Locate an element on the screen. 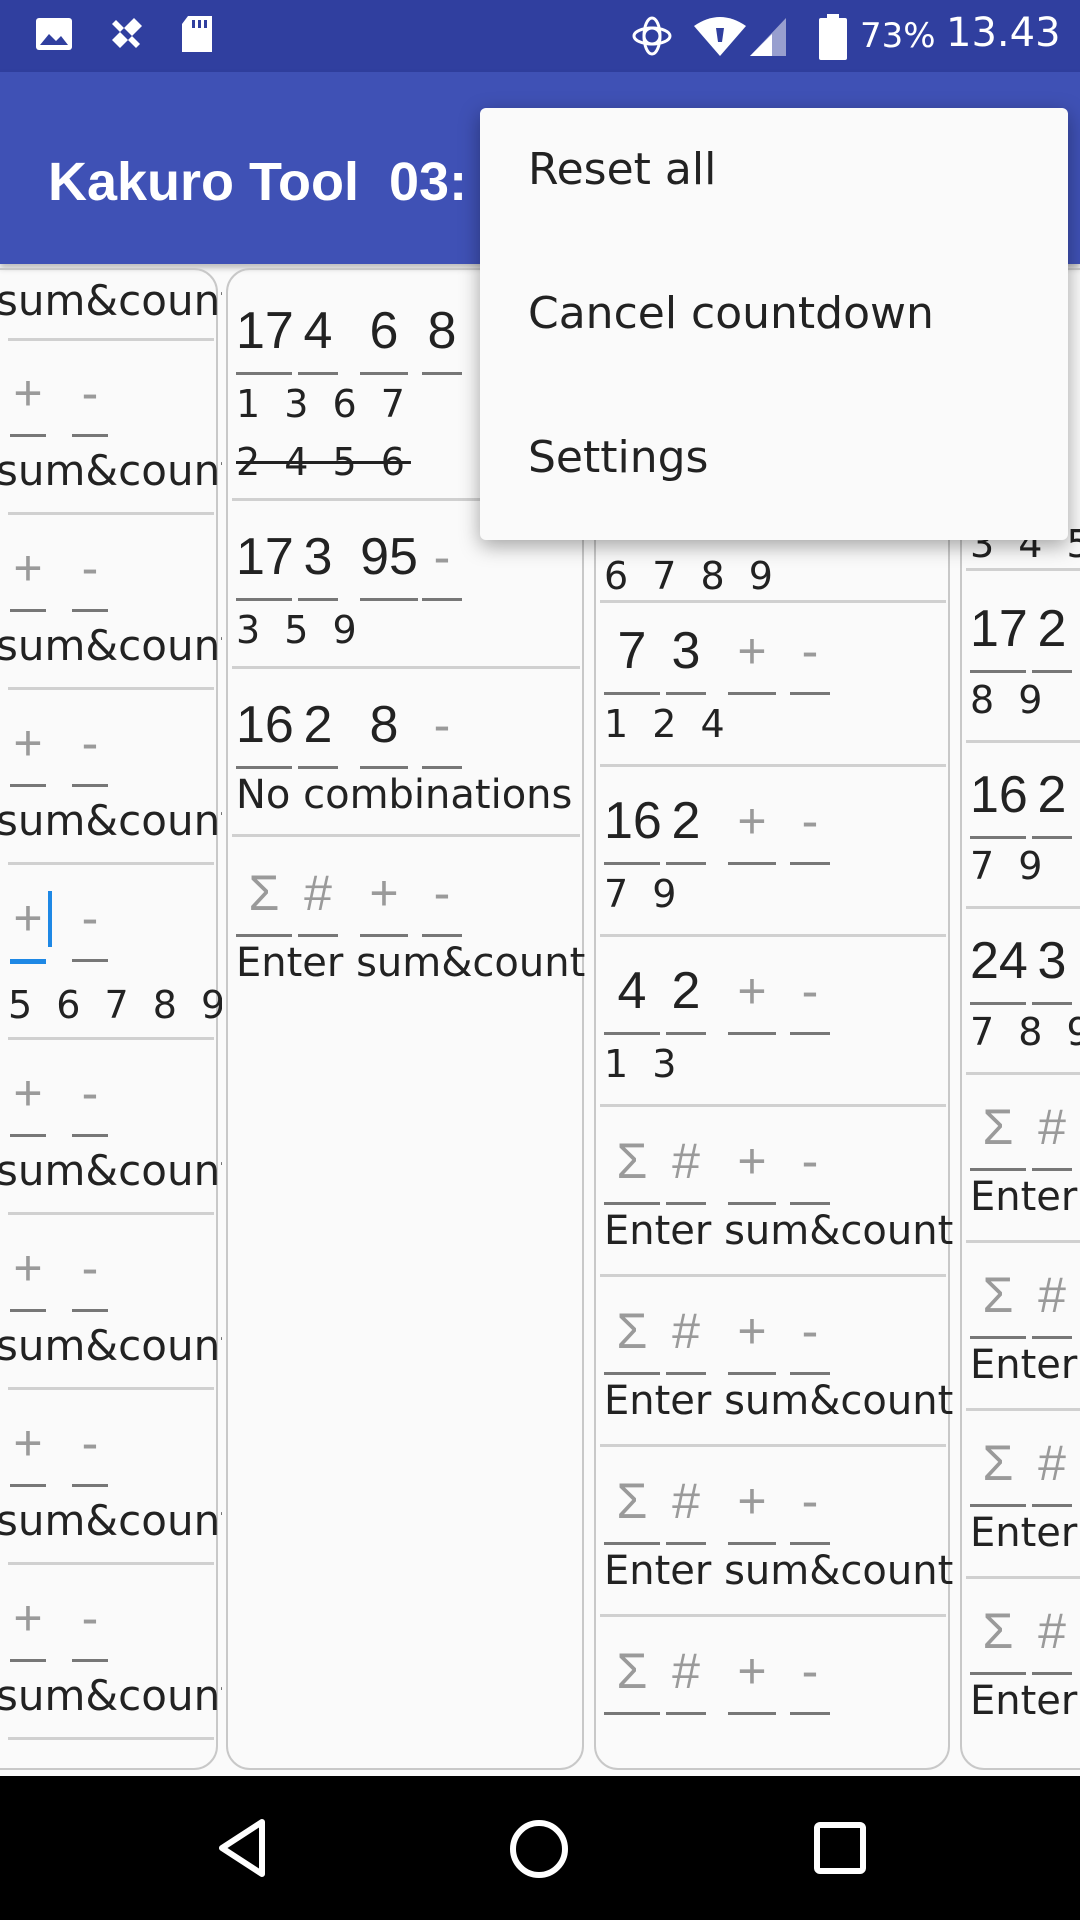 The width and height of the screenshot is (1080, 1920). image-icon is located at coordinates (54, 34).